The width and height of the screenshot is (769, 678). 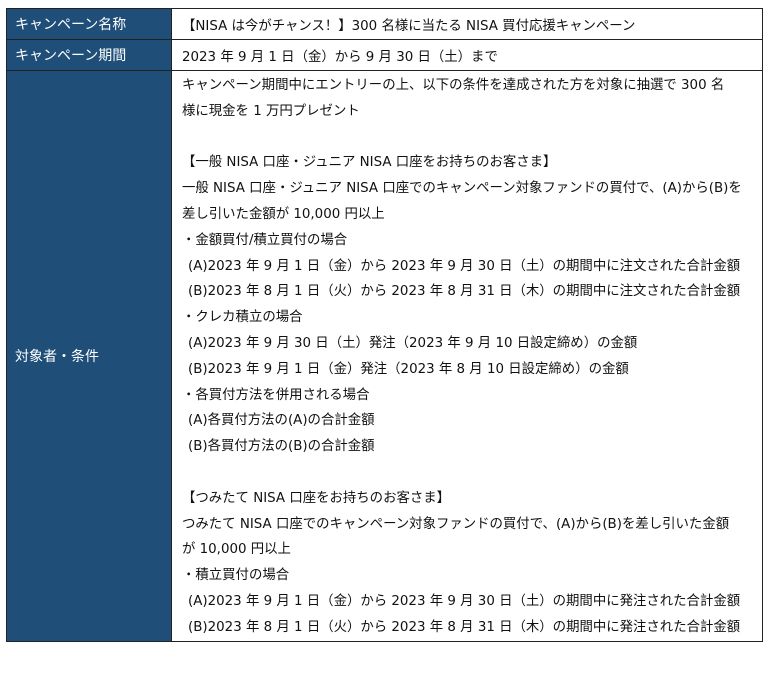 I want to click on condition-line: が 10,000 円以上, so click(x=236, y=550).